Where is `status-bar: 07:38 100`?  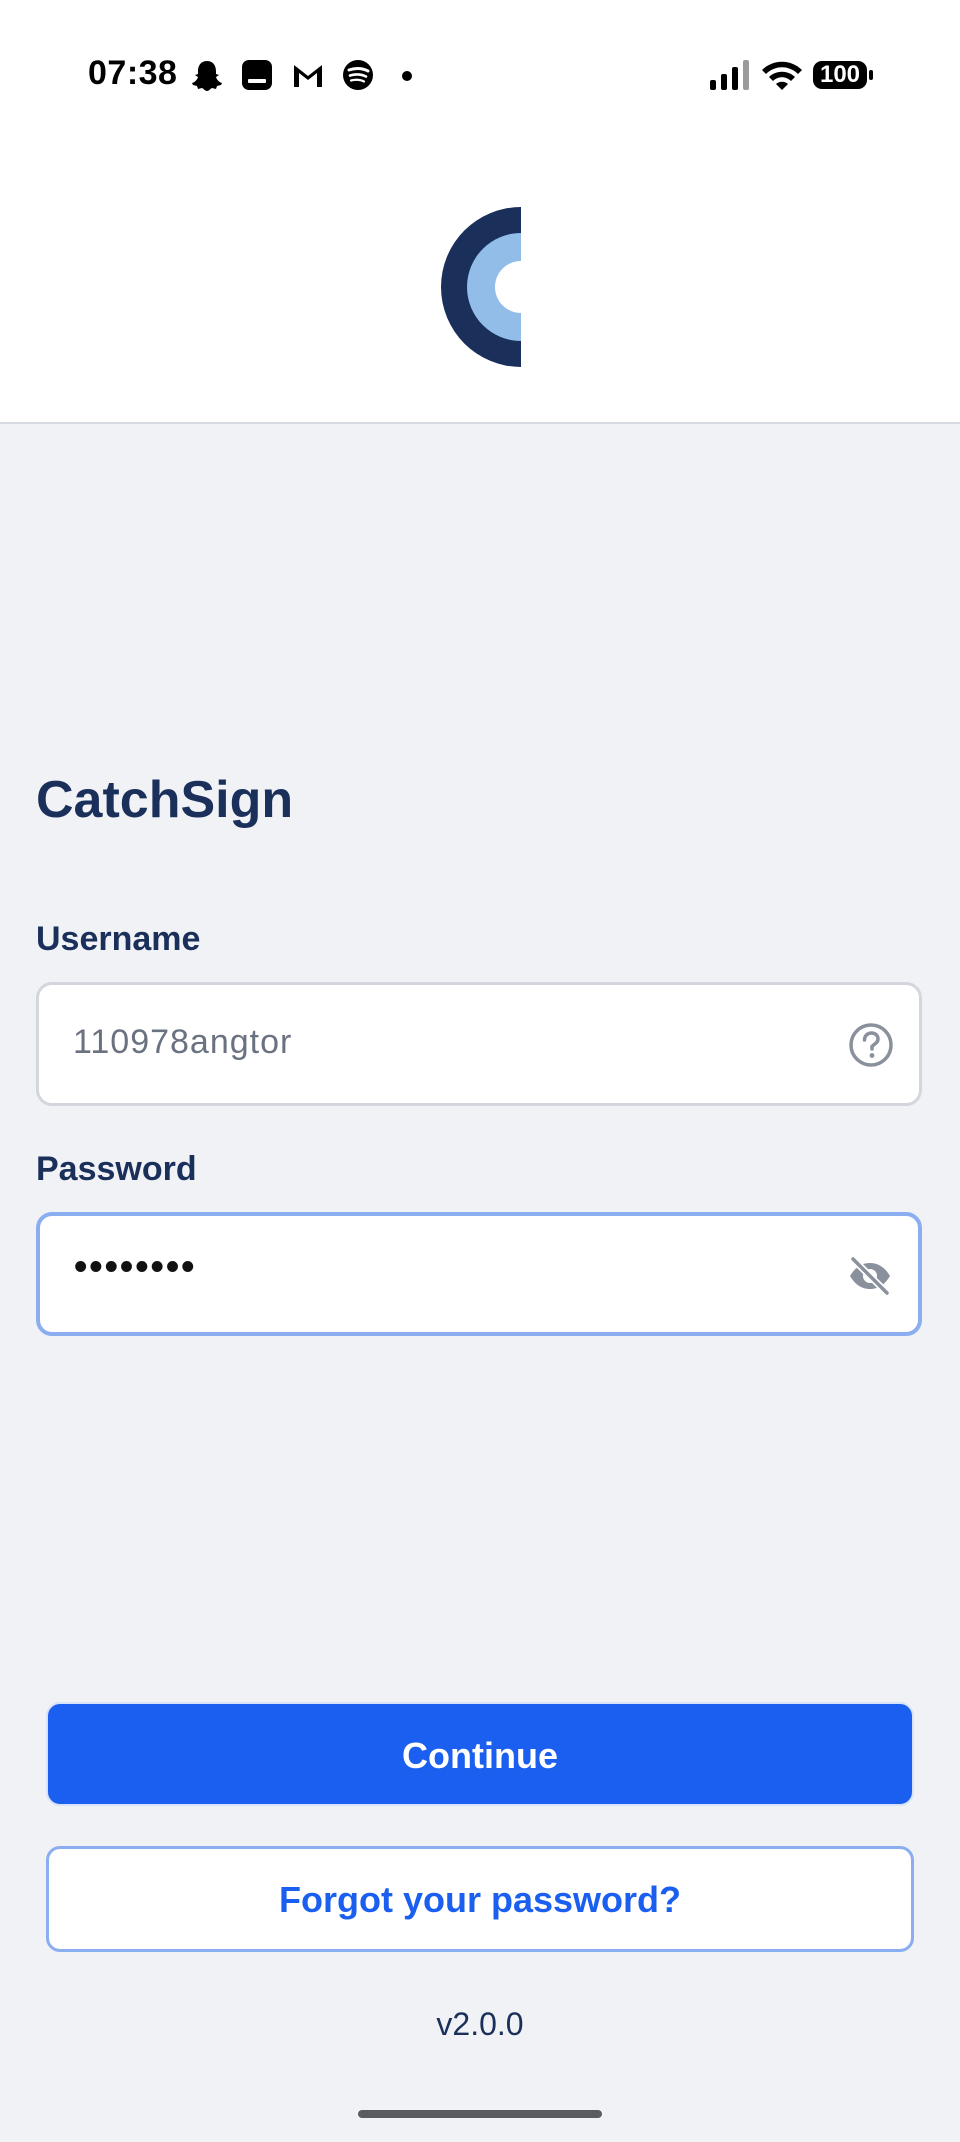 status-bar: 07:38 100 is located at coordinates (480, 75).